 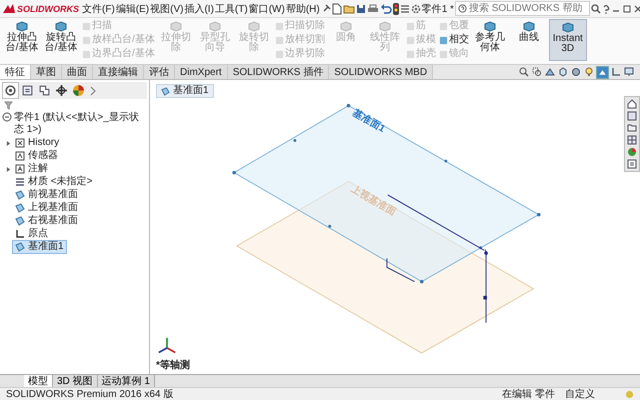 I want to click on menu-item: 工具(T), so click(x=231, y=9).